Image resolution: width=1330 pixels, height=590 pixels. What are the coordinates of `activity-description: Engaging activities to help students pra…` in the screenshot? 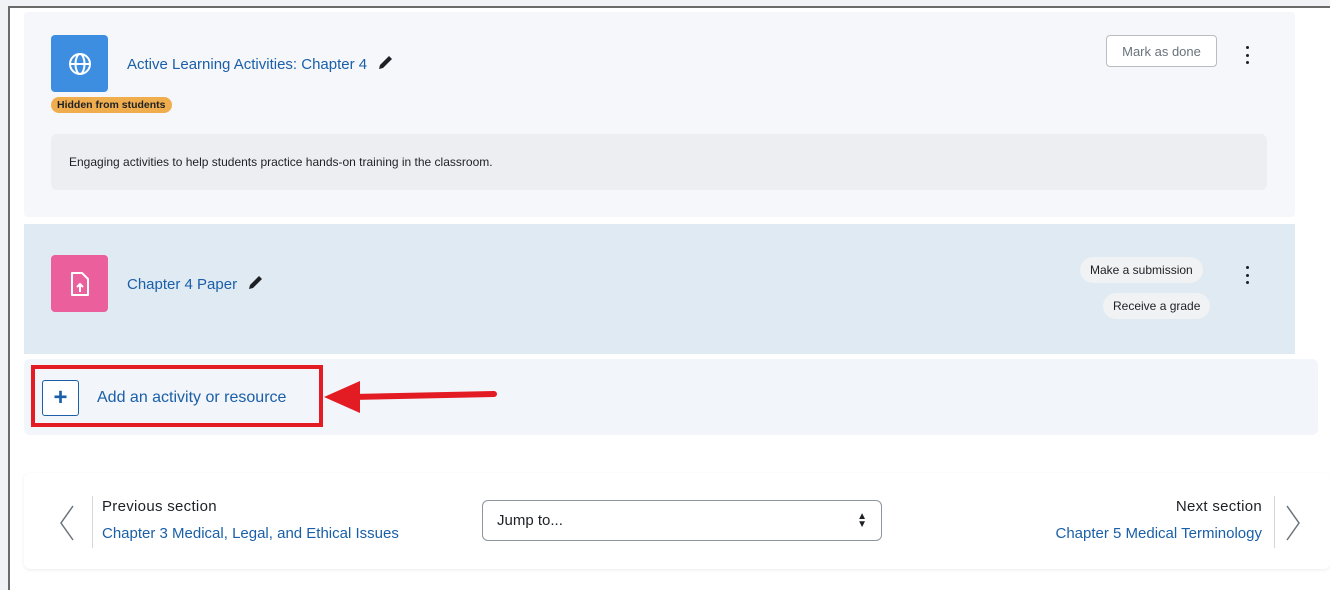 It's located at (659, 162).